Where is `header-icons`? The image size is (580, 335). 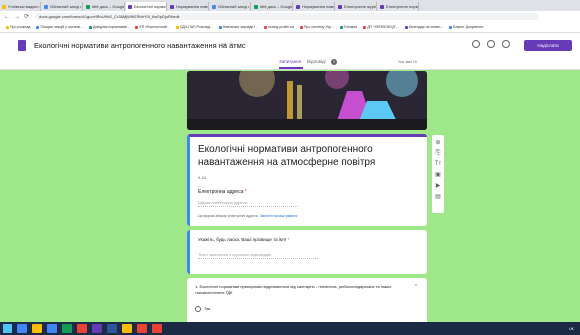 header-icons is located at coordinates (487, 44).